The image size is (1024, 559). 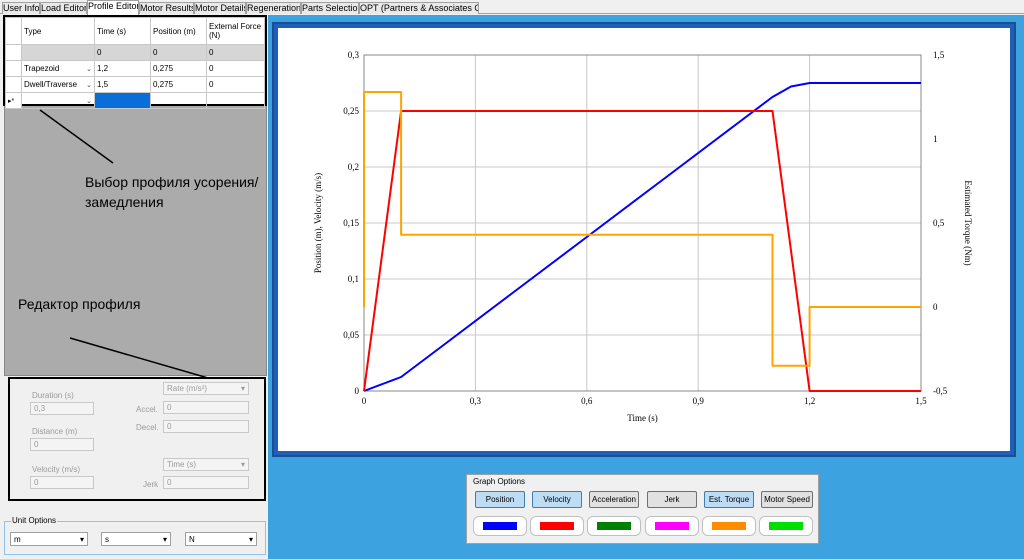 What do you see at coordinates (151, 484) in the screenshot?
I see `jerk-label: Jerk` at bounding box center [151, 484].